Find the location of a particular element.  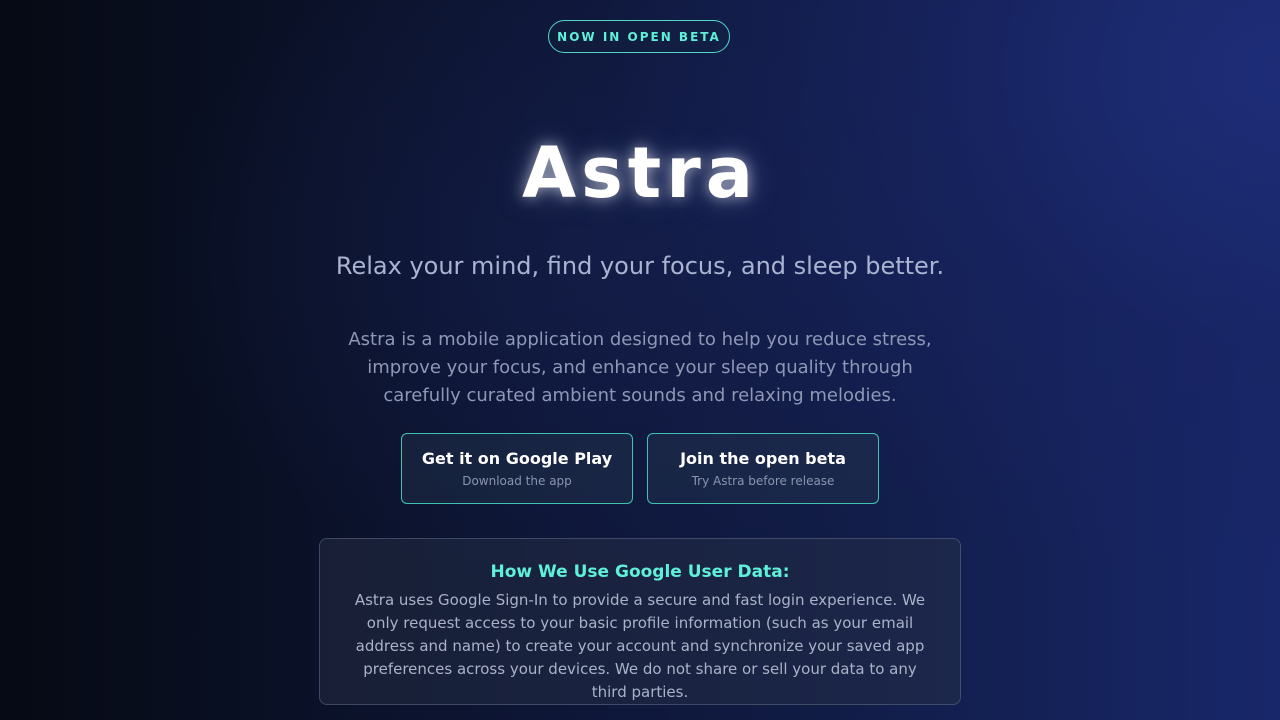

open-beta-badge-label: NOW IN OPEN BETA is located at coordinates (639, 36).